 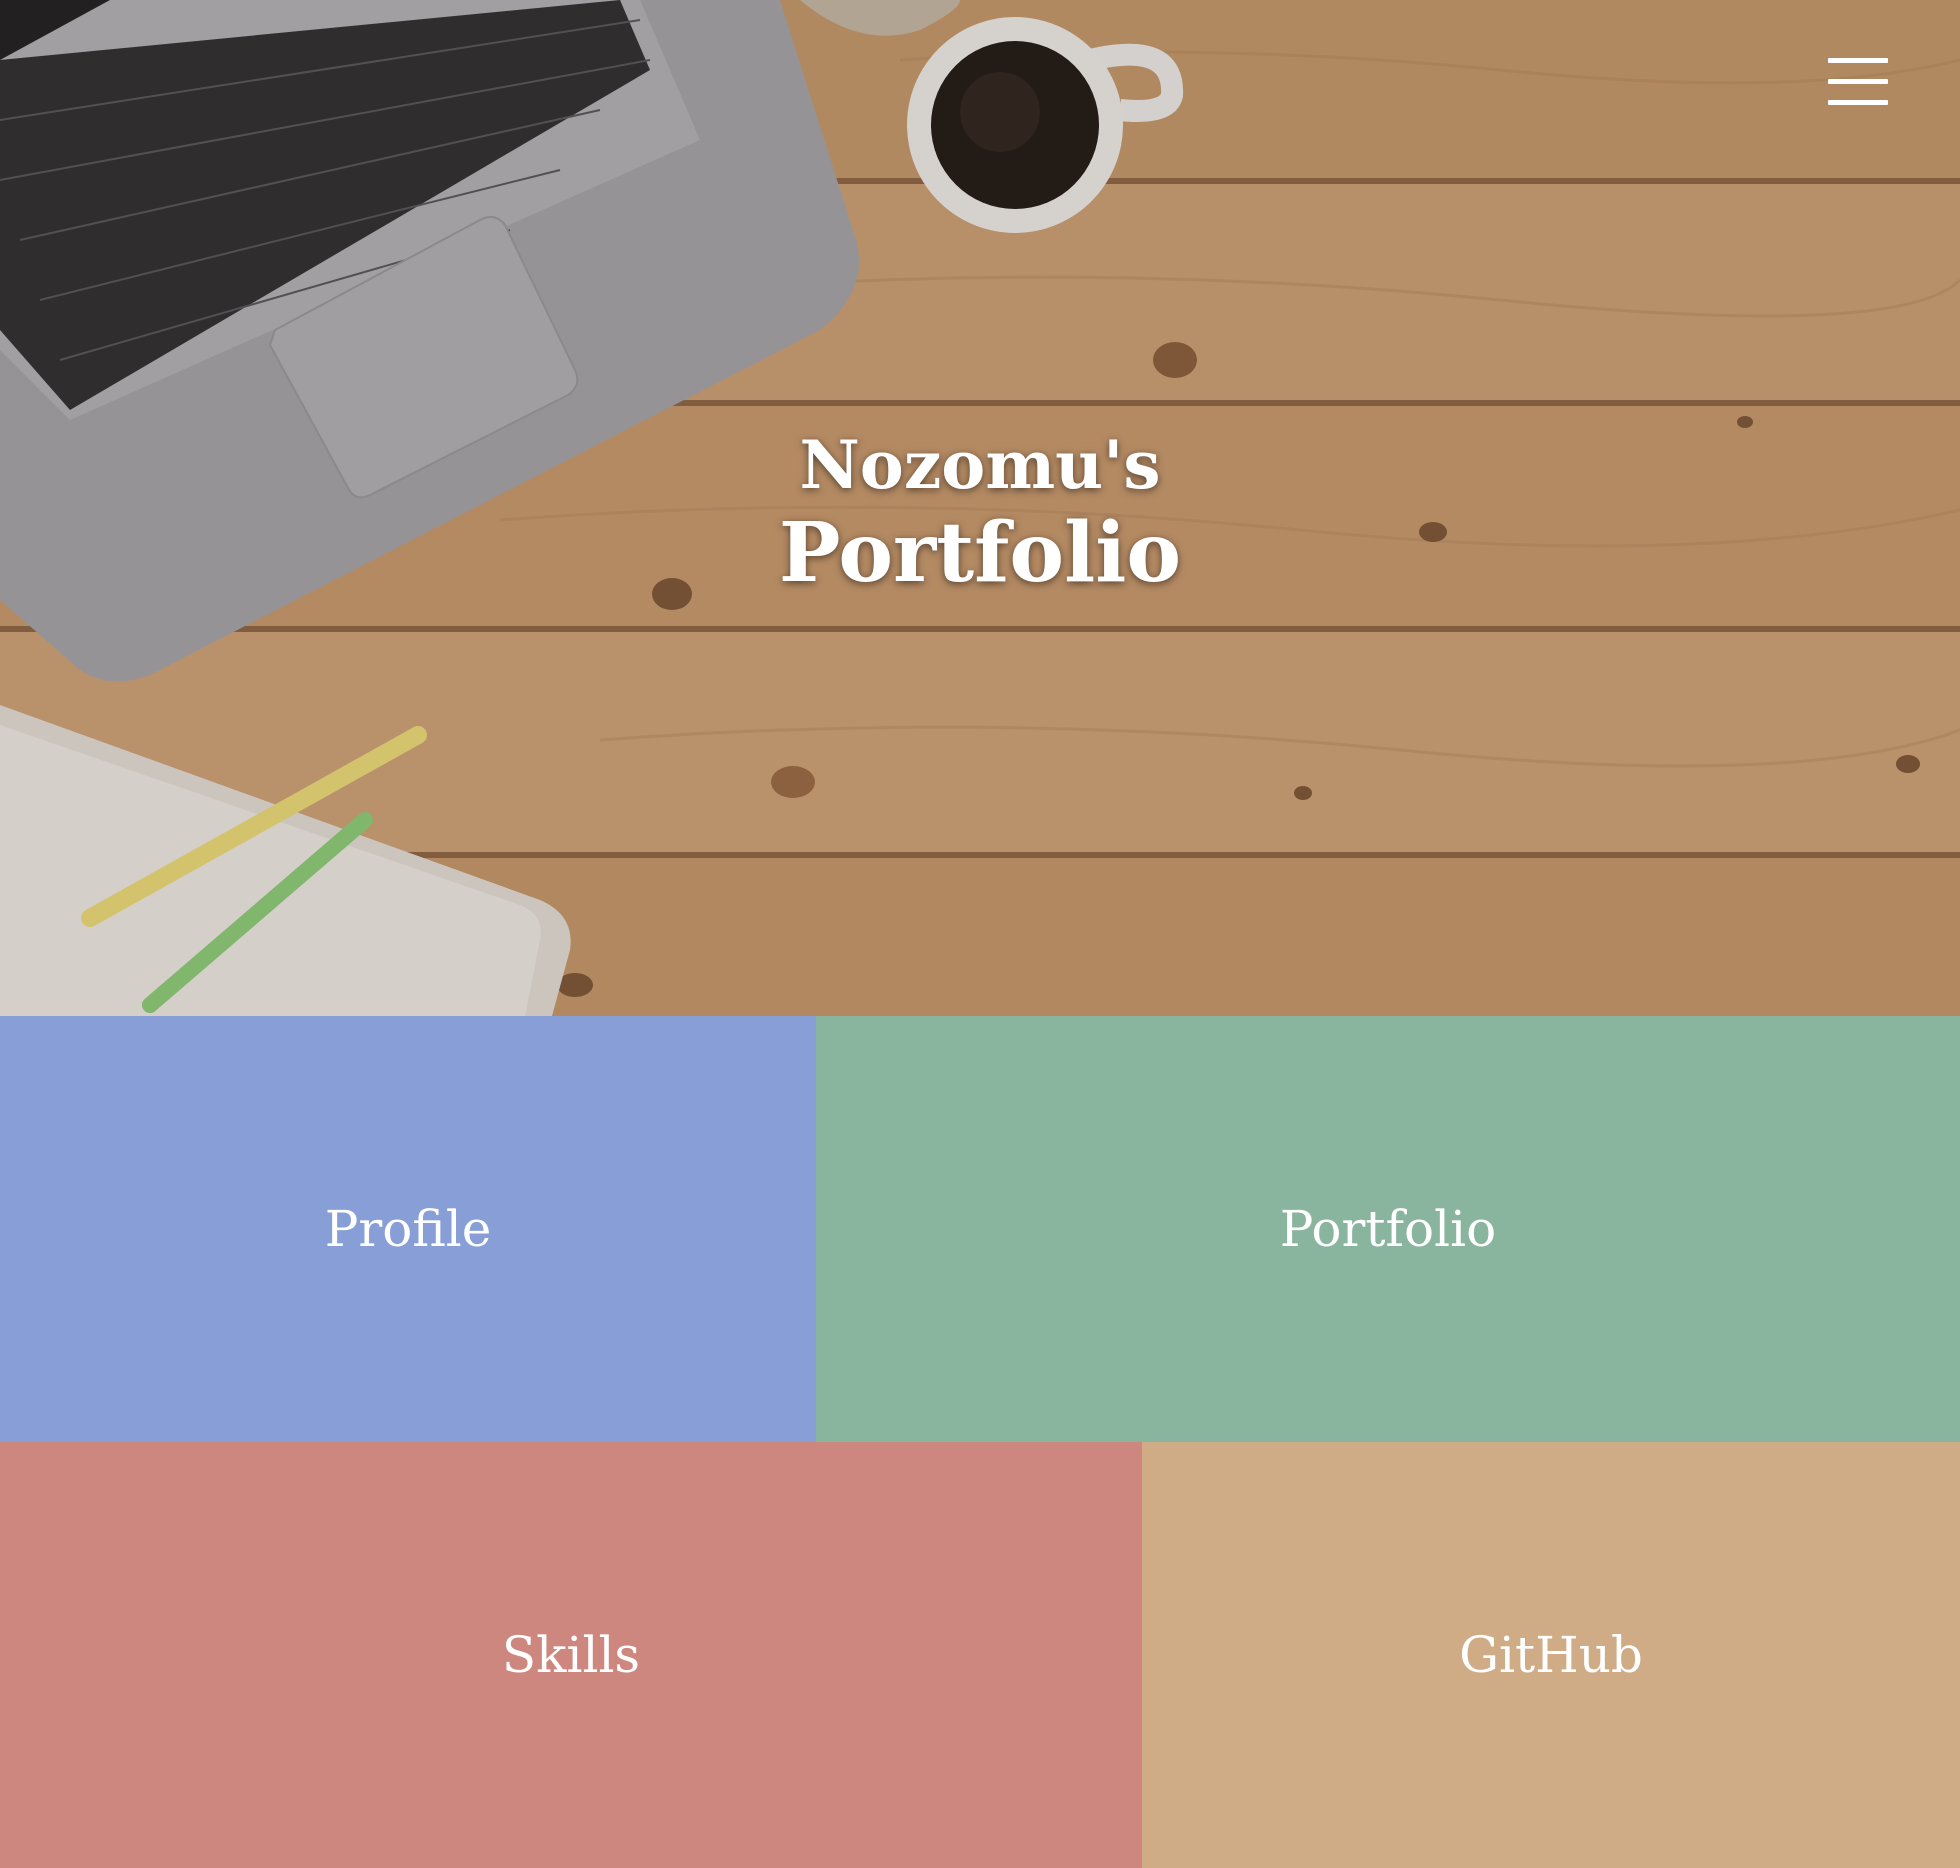 I want to click on github-tile: GitHub, so click(x=1551, y=1655).